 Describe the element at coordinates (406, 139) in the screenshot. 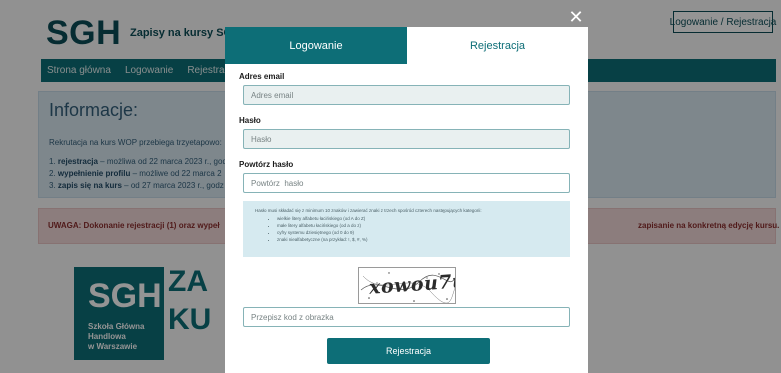

I see `password-field` at that location.